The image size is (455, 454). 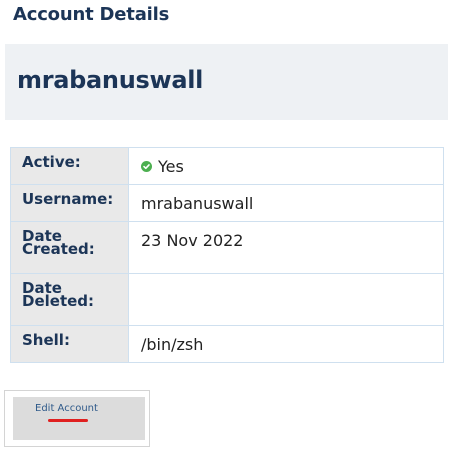 I want to click on details-row-username: Username: mrabanuswall, so click(x=227, y=203).